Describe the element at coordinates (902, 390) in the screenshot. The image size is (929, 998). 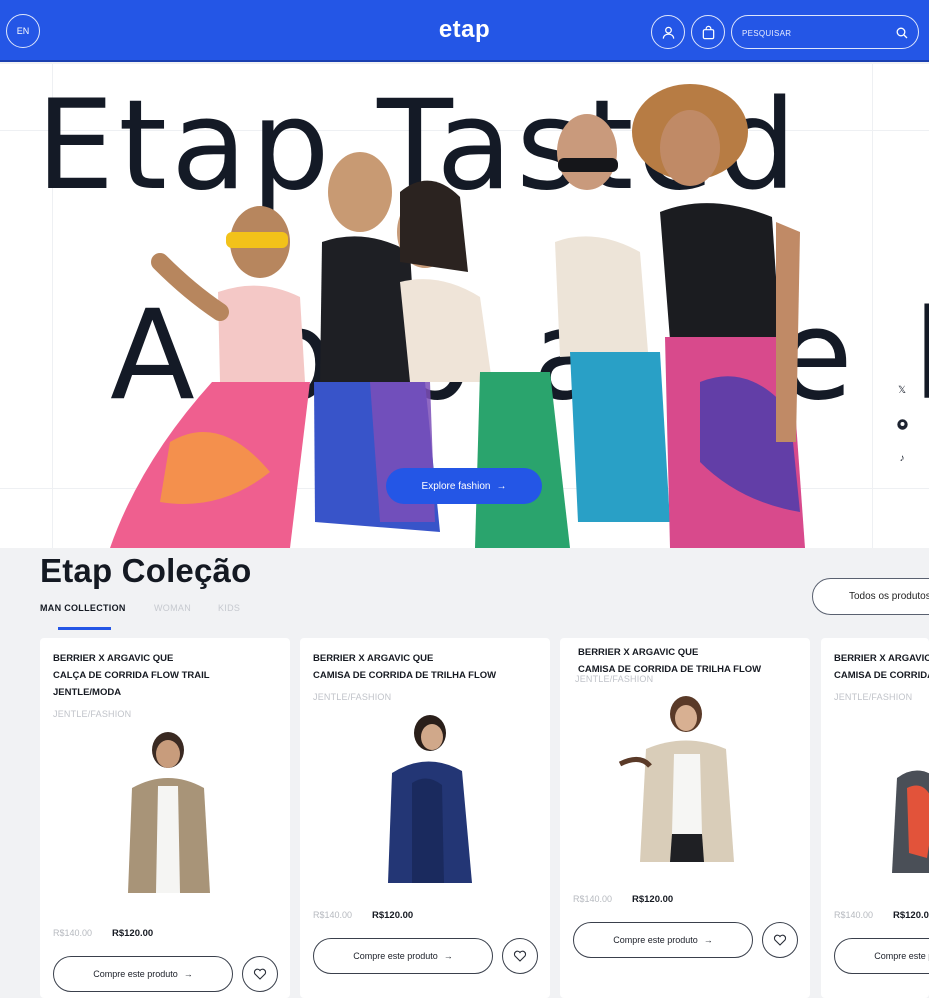
I see `x-icon: 𝕏` at that location.